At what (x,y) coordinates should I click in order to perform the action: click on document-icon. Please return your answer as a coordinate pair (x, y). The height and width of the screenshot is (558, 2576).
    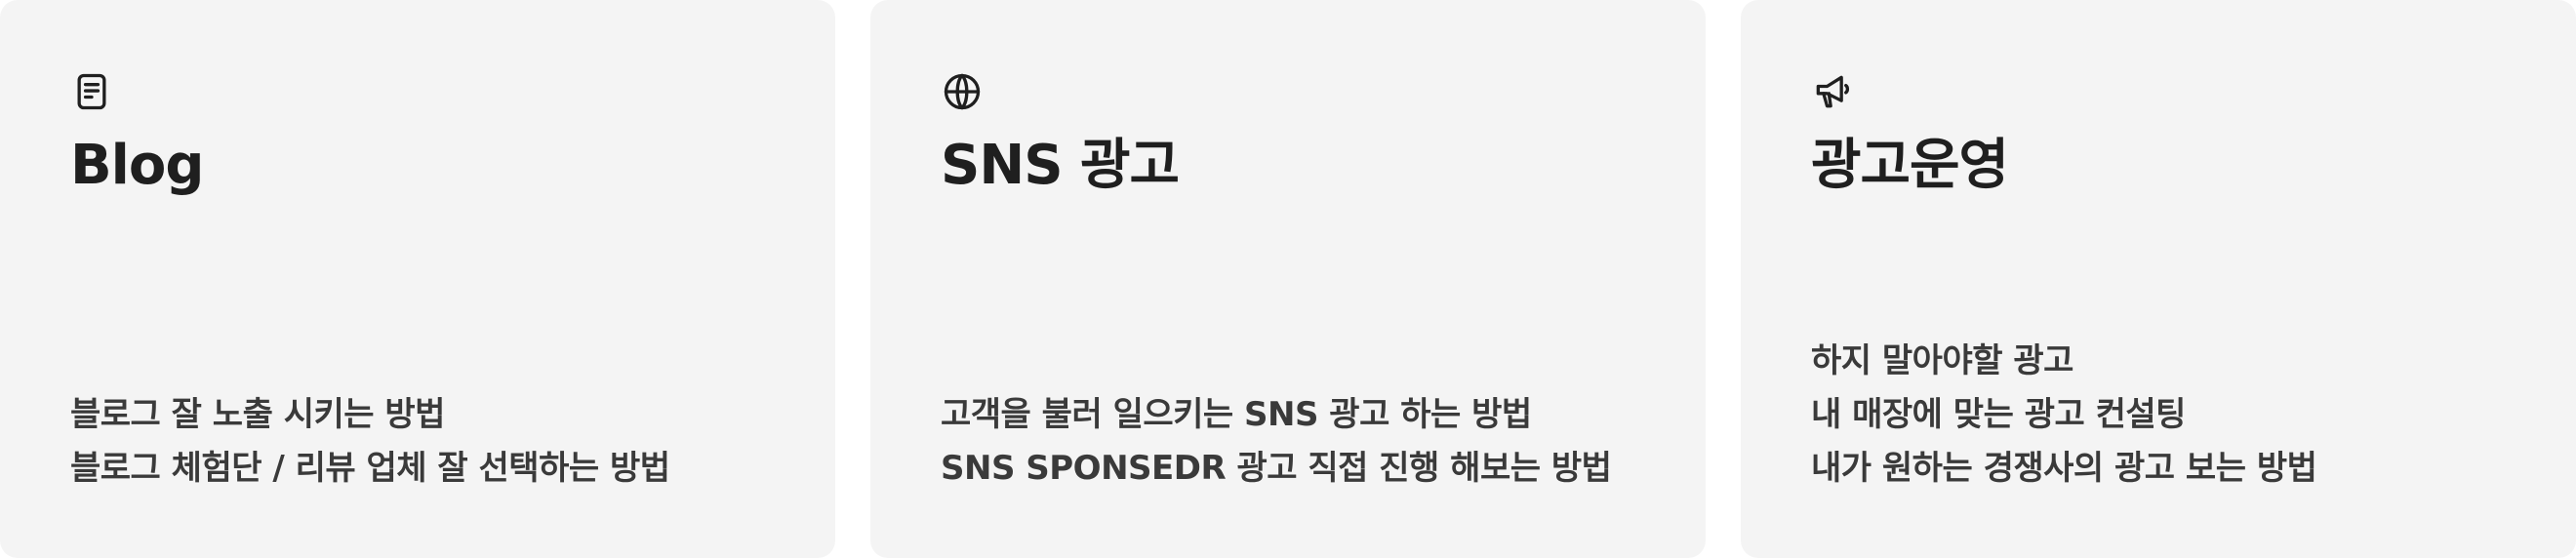
    Looking at the image, I should click on (91, 91).